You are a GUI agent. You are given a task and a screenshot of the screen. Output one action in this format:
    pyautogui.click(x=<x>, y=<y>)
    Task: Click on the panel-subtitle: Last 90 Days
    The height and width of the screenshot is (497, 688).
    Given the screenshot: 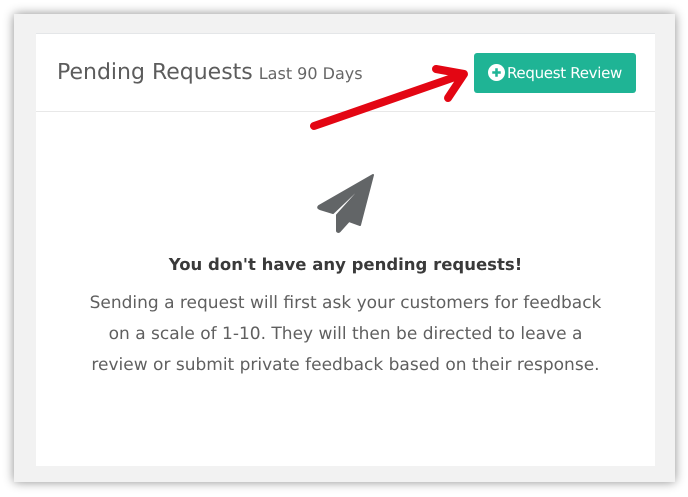 What is the action you would take?
    pyautogui.click(x=310, y=73)
    